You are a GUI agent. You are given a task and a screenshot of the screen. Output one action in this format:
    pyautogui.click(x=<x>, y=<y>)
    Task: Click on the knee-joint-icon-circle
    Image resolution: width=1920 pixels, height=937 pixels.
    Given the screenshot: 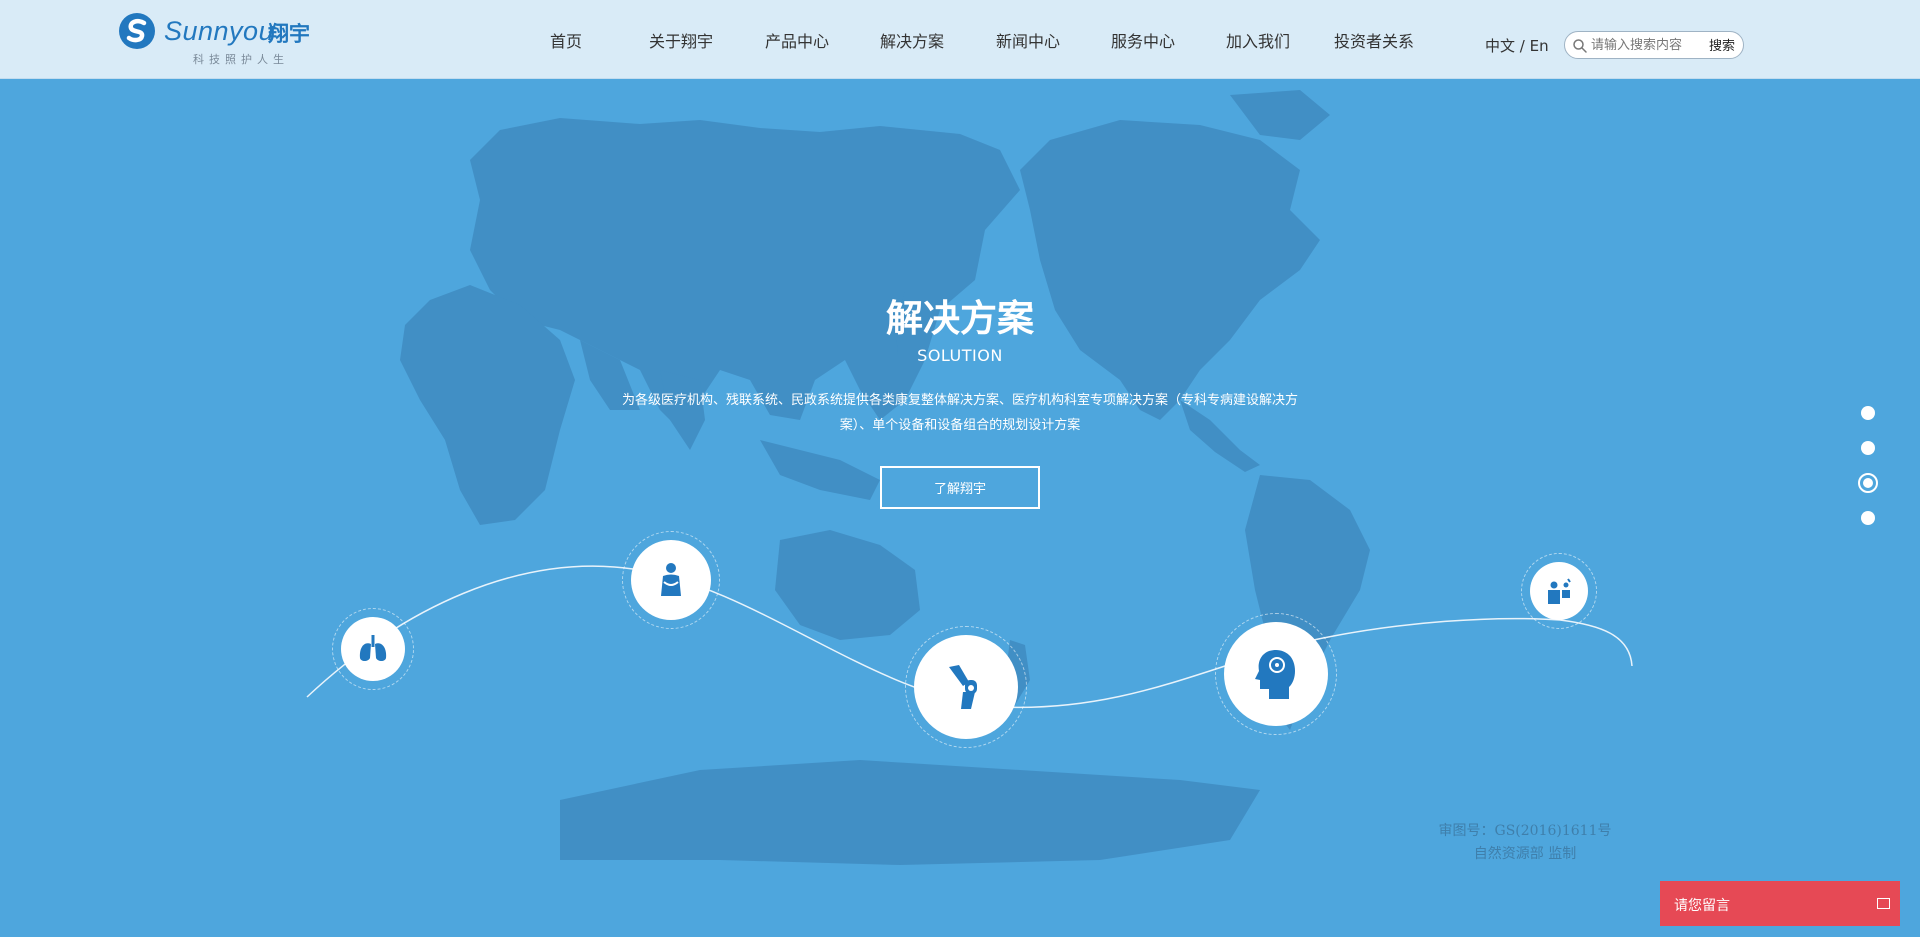 What is the action you would take?
    pyautogui.click(x=966, y=687)
    